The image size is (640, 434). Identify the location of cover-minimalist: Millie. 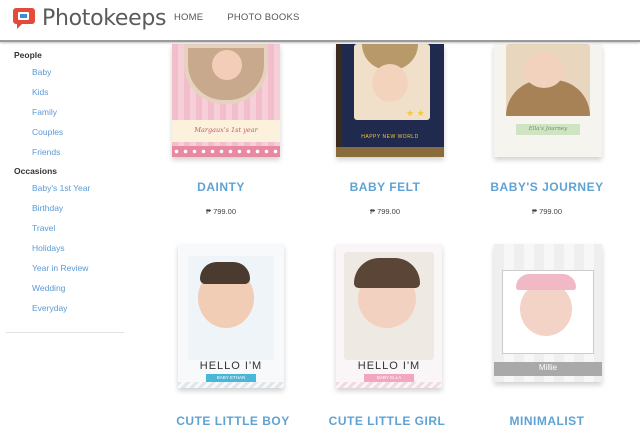
(548, 313).